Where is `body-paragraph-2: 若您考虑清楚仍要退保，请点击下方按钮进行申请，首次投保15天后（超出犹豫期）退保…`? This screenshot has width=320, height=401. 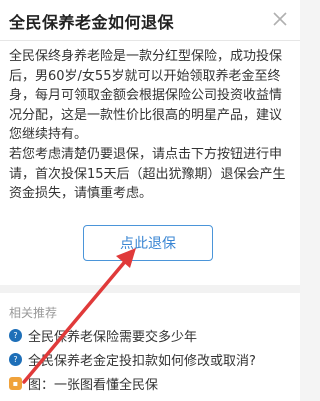
body-paragraph-2: 若您考虑清楚仍要退保，请点击下方按钮进行申请，首次投保15天后（超出犹豫期）退保… is located at coordinates (147, 174).